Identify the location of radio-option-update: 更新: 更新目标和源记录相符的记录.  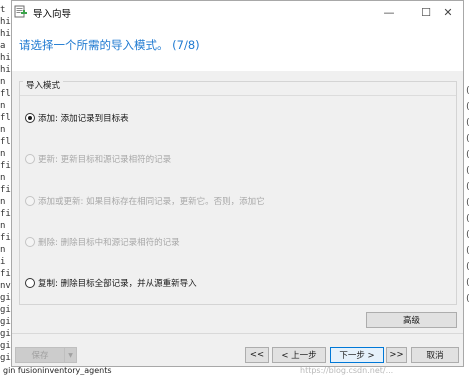
(98, 159).